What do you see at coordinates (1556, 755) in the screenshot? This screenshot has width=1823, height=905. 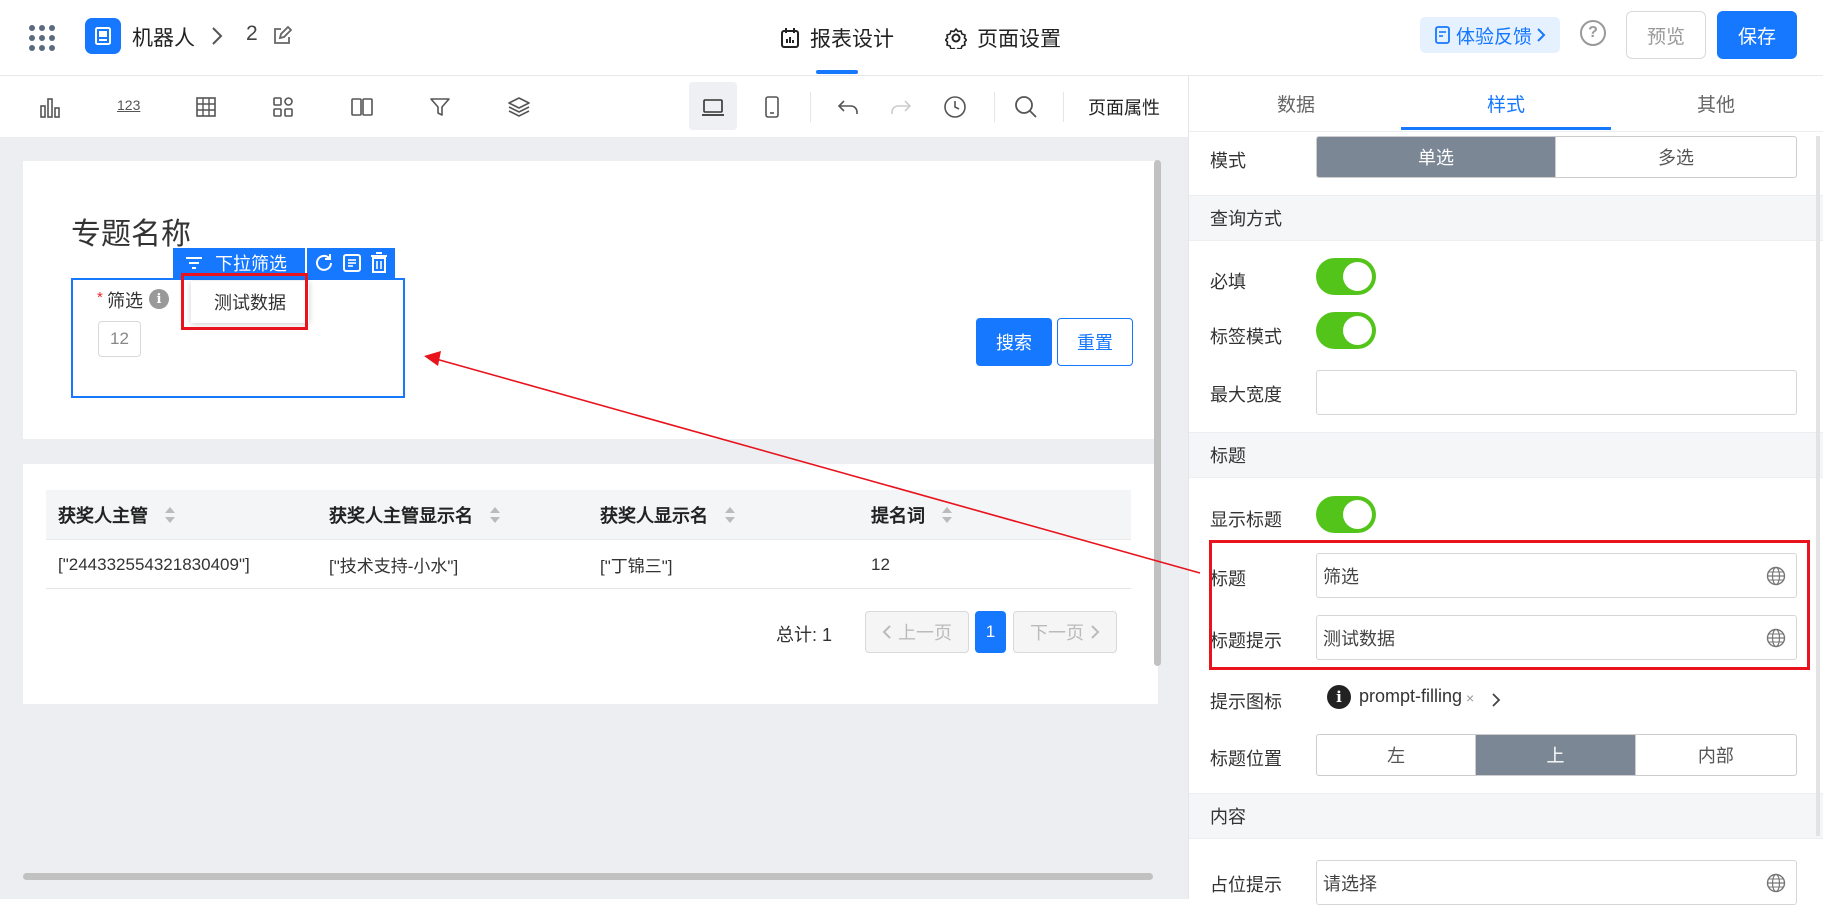 I see `position-option-top: 上` at bounding box center [1556, 755].